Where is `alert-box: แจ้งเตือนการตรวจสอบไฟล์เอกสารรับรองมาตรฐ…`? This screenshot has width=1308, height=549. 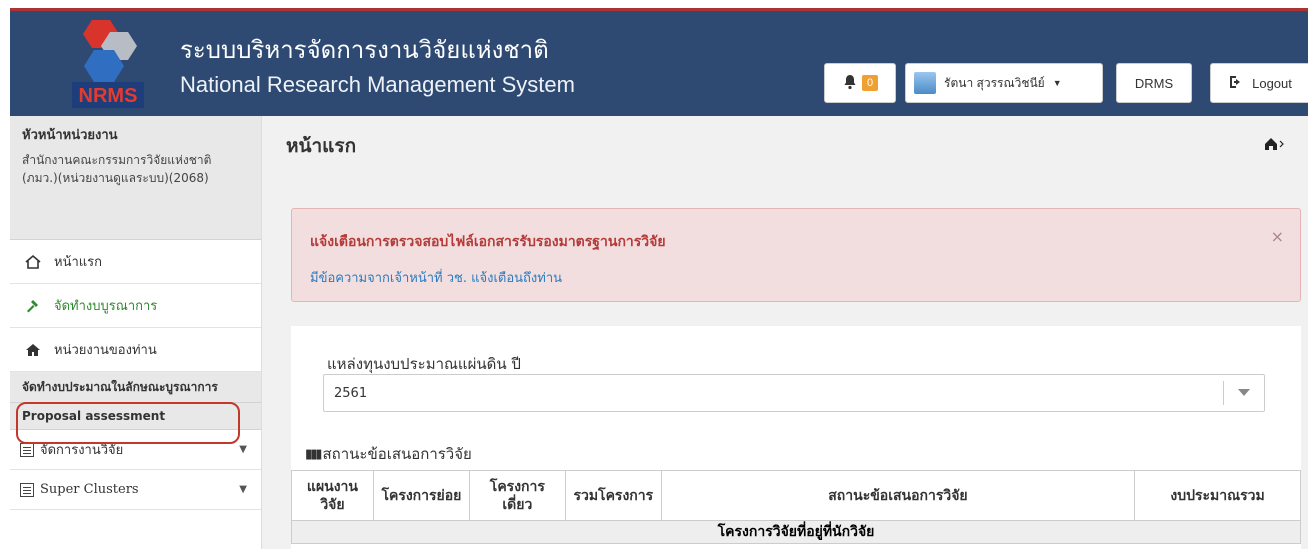
alert-box: แจ้งเตือนการตรวจสอบไฟล์เอกสารรับรองมาตรฐ… is located at coordinates (796, 255).